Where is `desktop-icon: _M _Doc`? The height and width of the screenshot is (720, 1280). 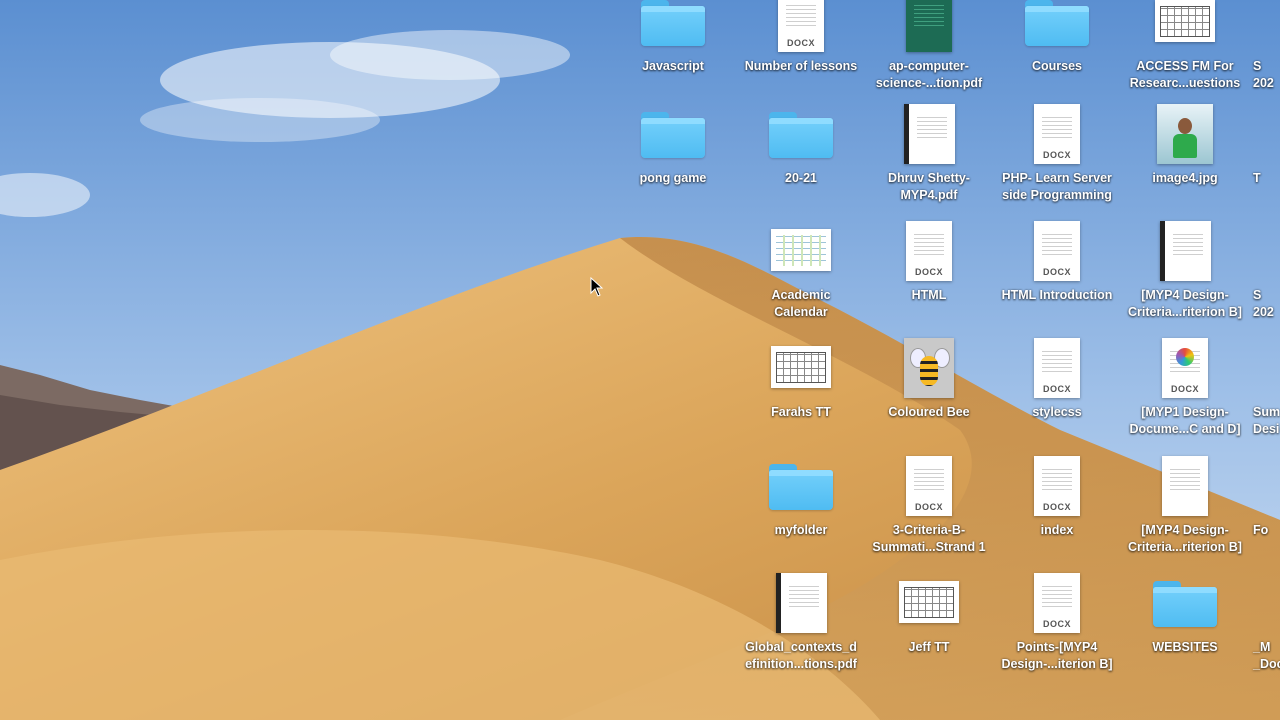 desktop-icon: _M _Doc is located at coordinates (1264, 621).